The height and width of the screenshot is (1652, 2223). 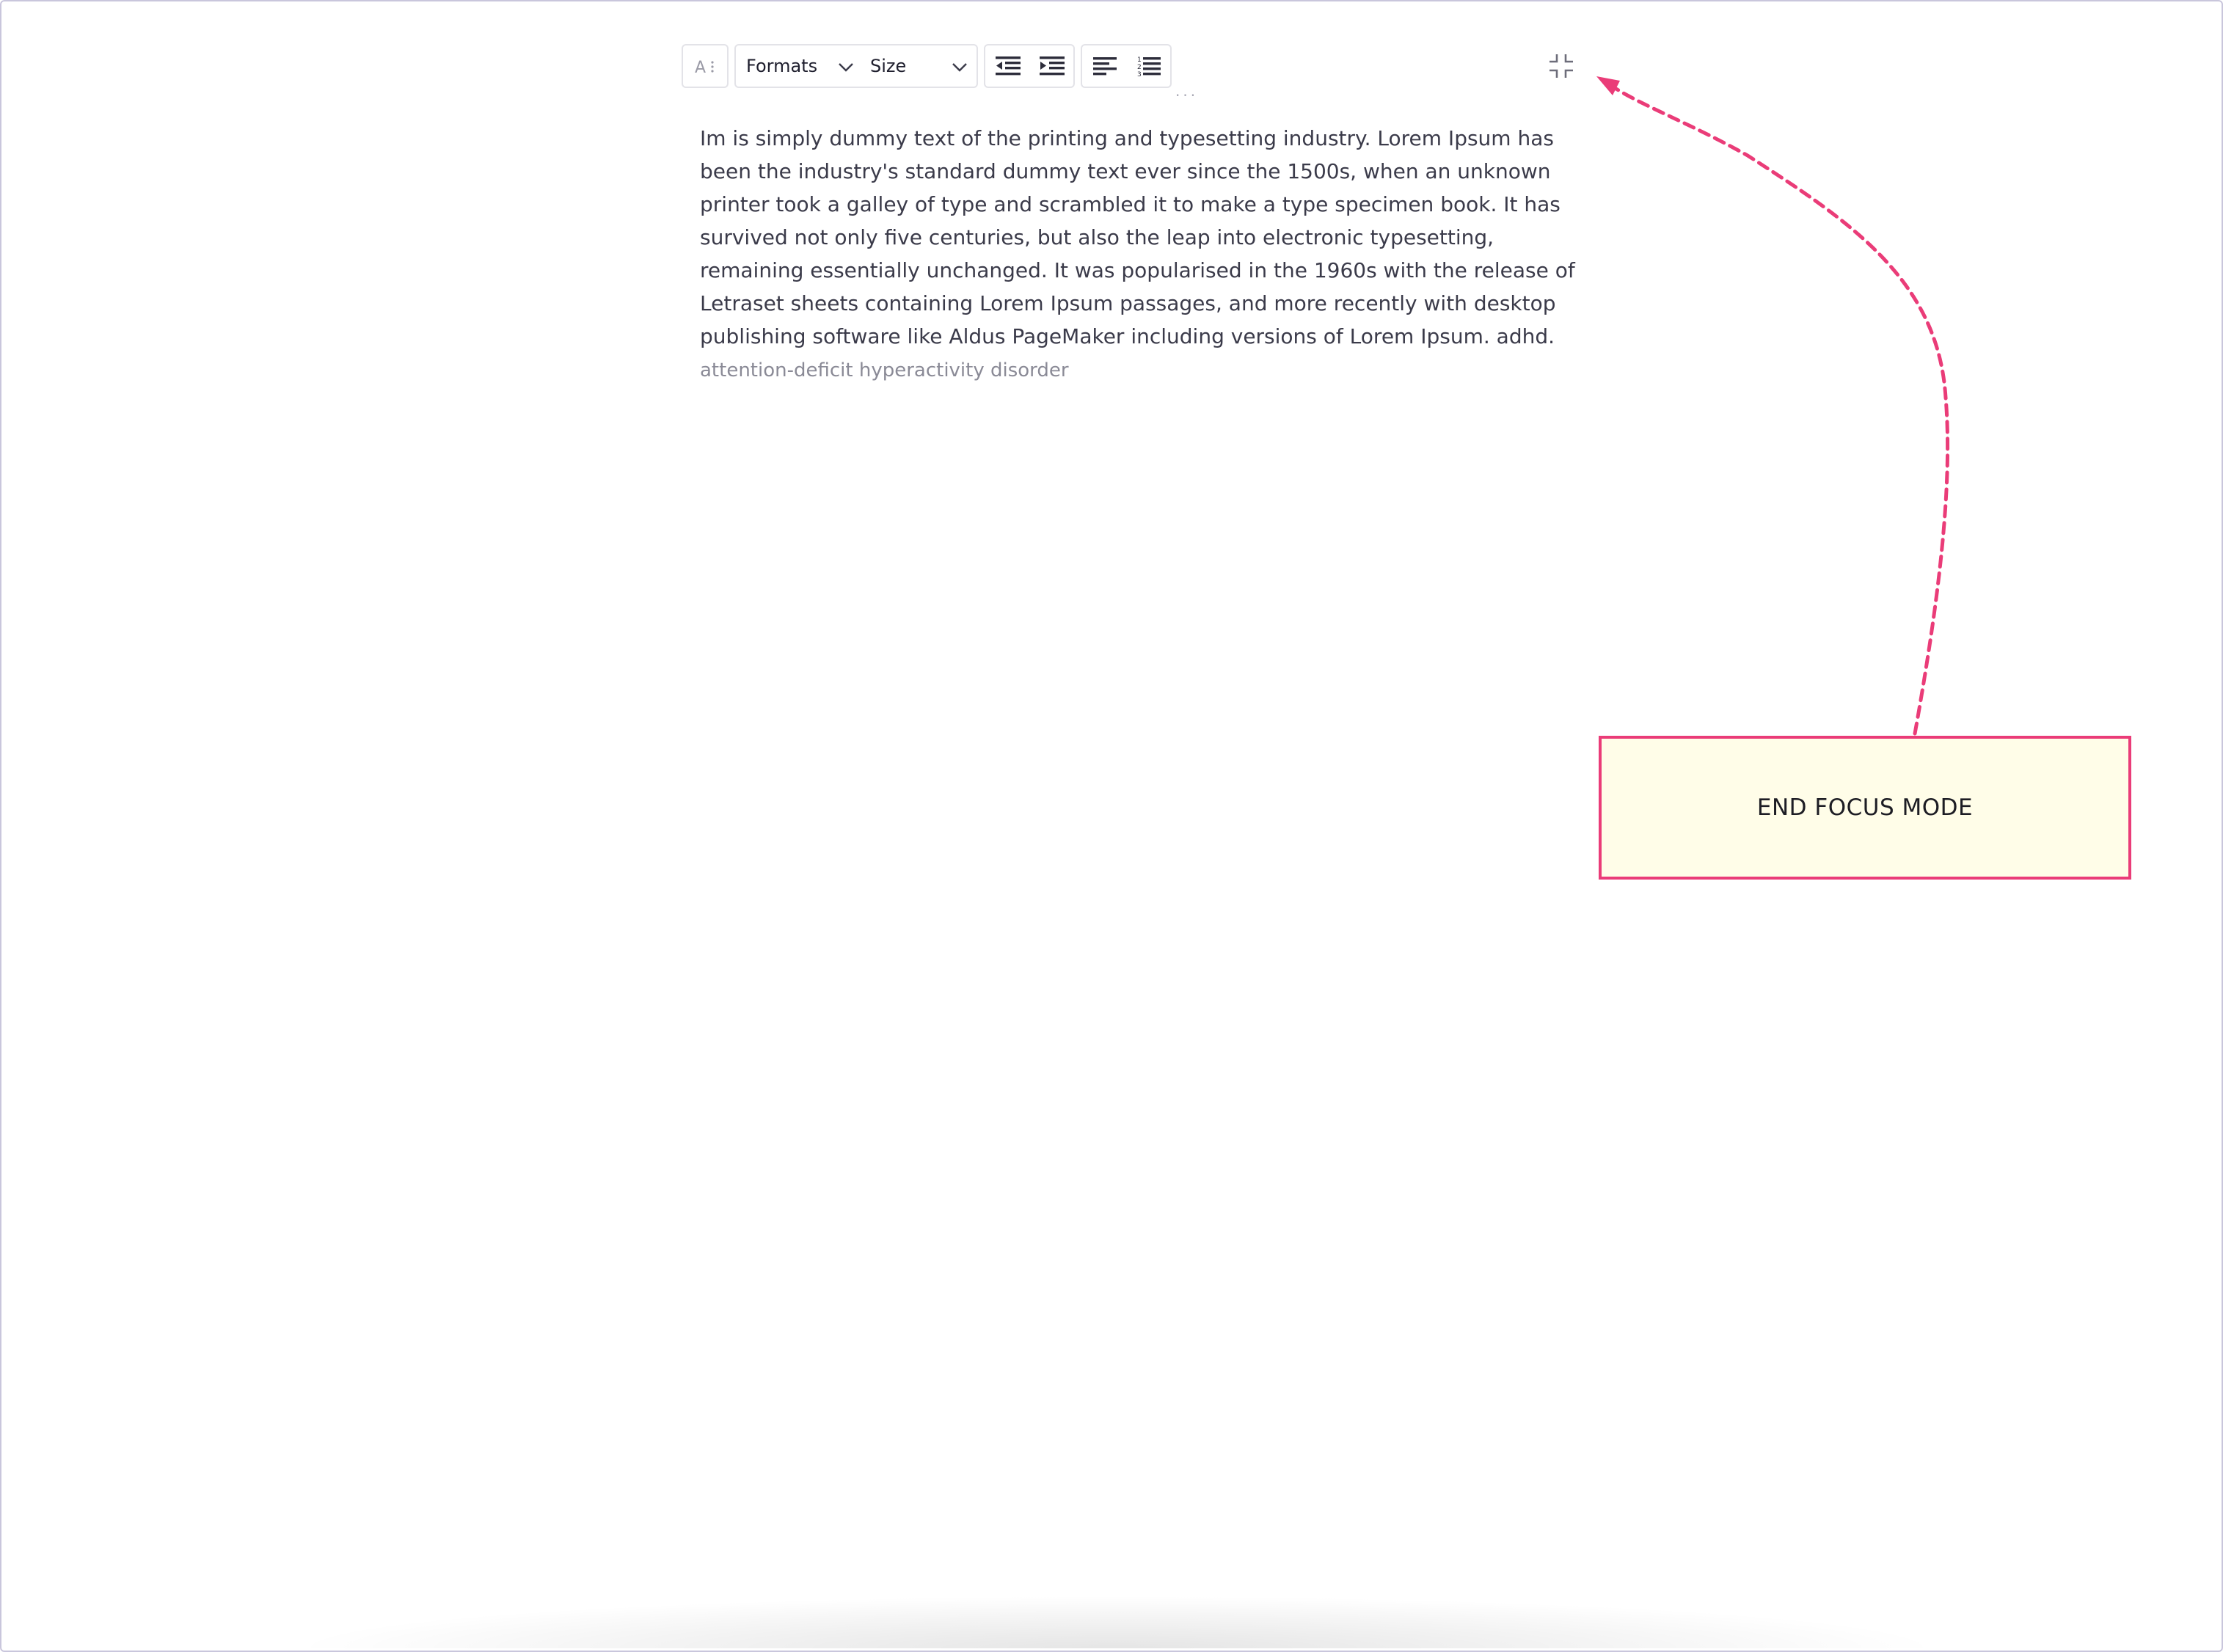 What do you see at coordinates (1029, 66) in the screenshot?
I see `indent-group` at bounding box center [1029, 66].